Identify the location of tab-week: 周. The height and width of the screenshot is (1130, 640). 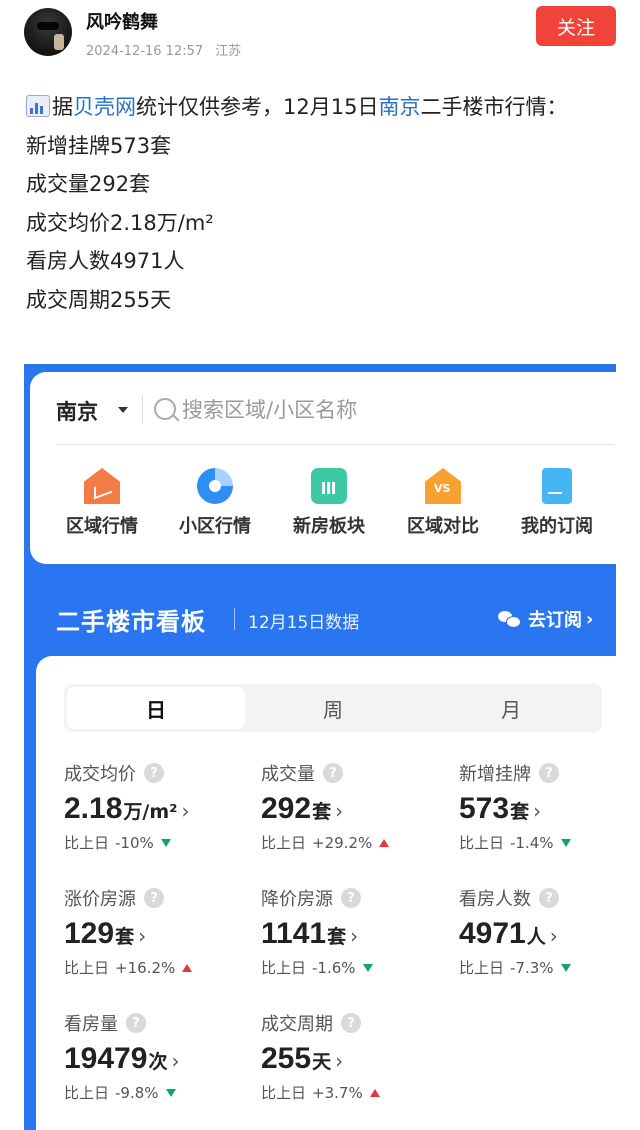
(333, 708).